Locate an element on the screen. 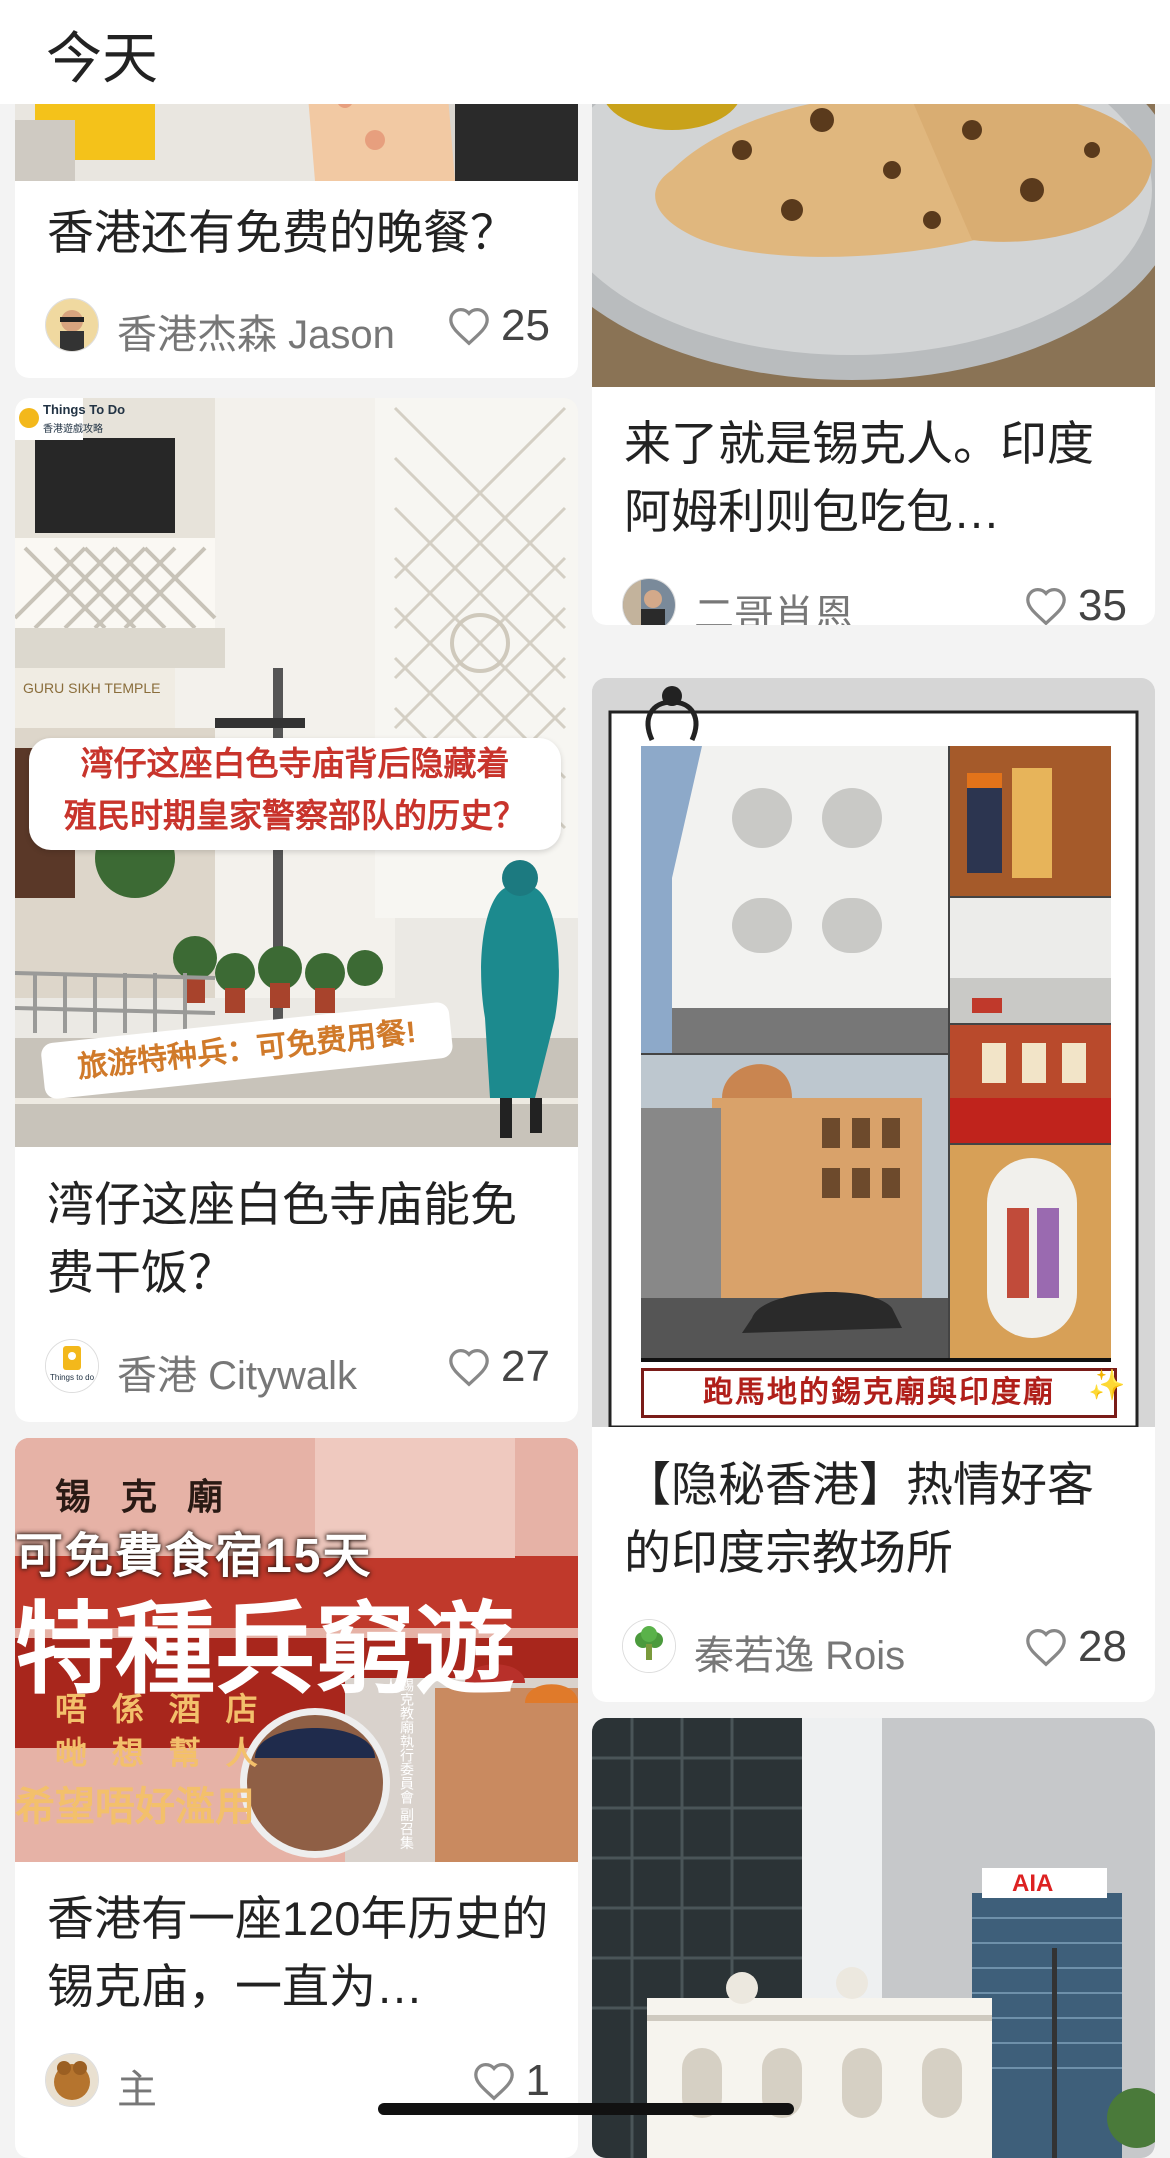 This screenshot has height=2158, width=1170. note-meta: 二哥肖恩 35 is located at coordinates (874, 601).